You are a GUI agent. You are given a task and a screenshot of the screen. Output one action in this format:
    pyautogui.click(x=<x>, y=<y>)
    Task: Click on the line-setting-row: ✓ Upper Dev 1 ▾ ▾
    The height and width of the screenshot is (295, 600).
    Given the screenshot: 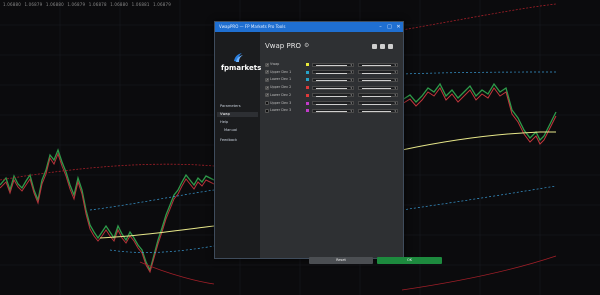 What is the action you would take?
    pyautogui.click(x=331, y=72)
    